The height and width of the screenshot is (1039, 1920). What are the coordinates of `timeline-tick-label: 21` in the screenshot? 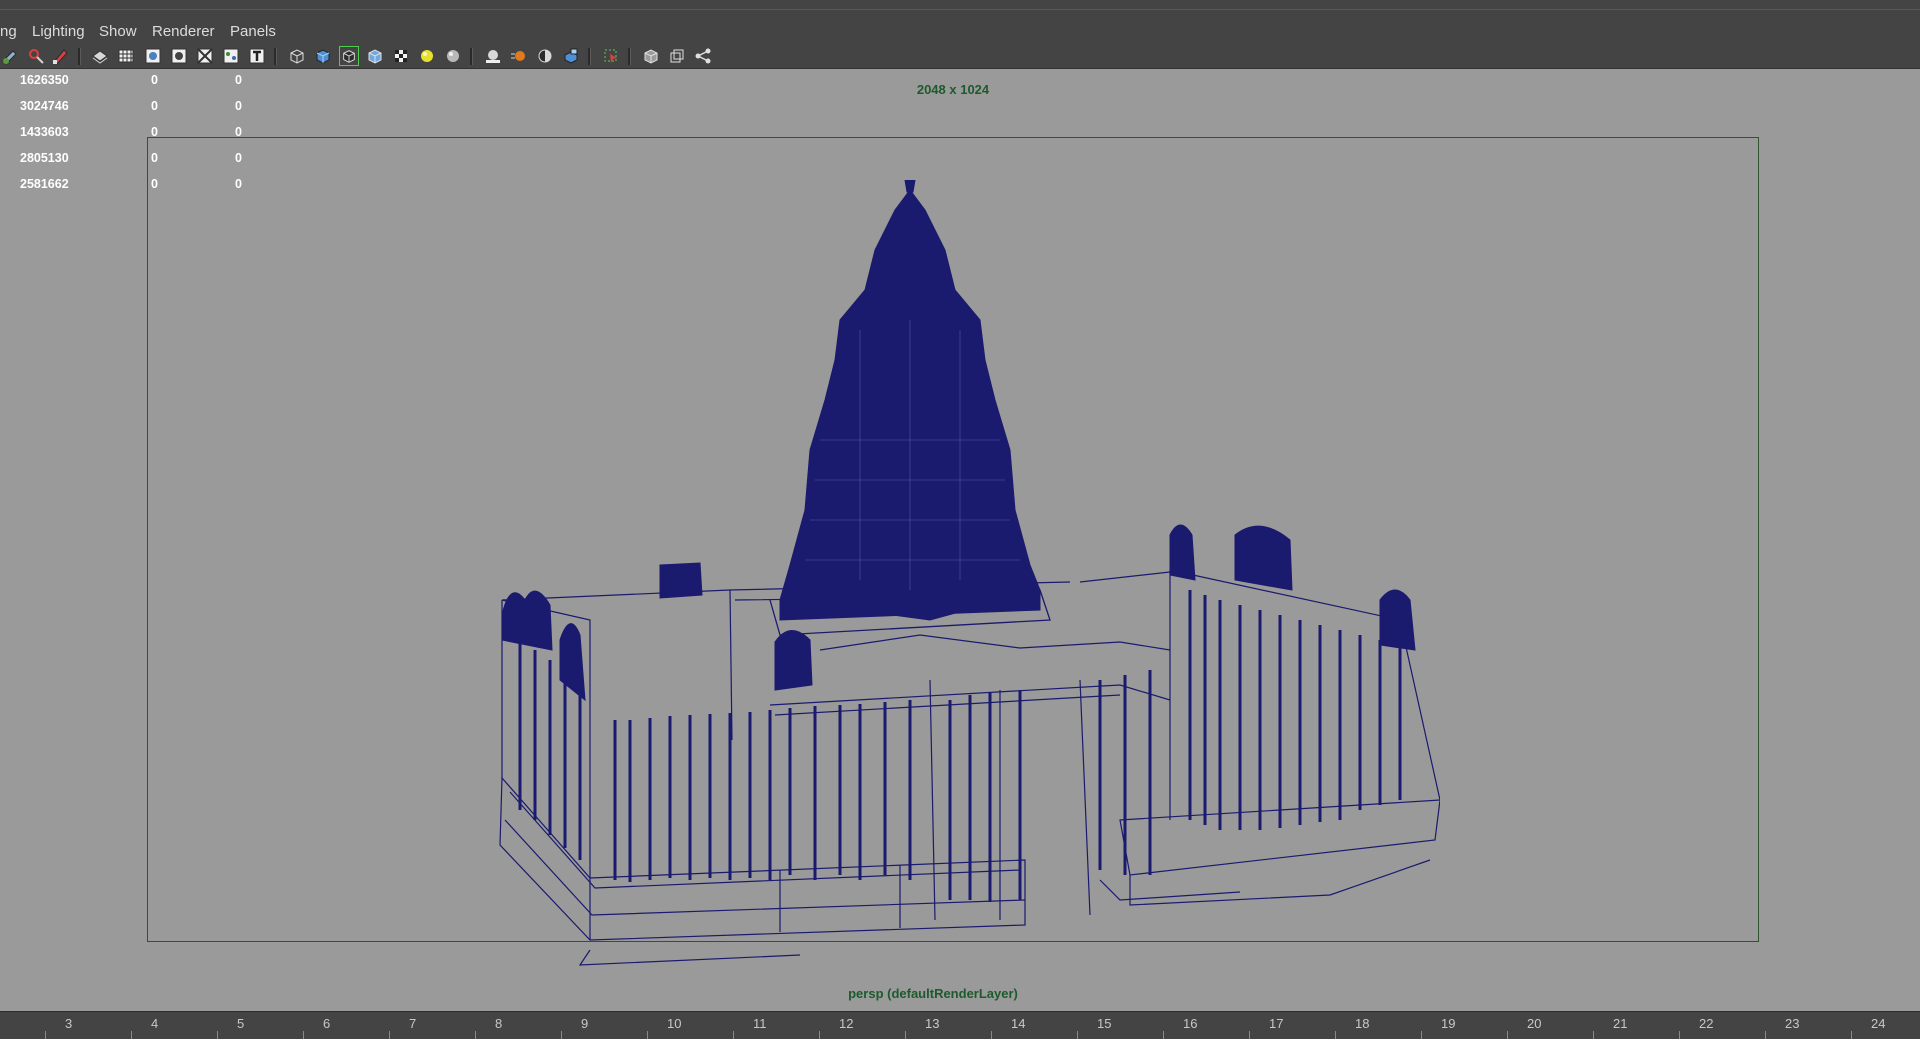 It's located at (1620, 1023).